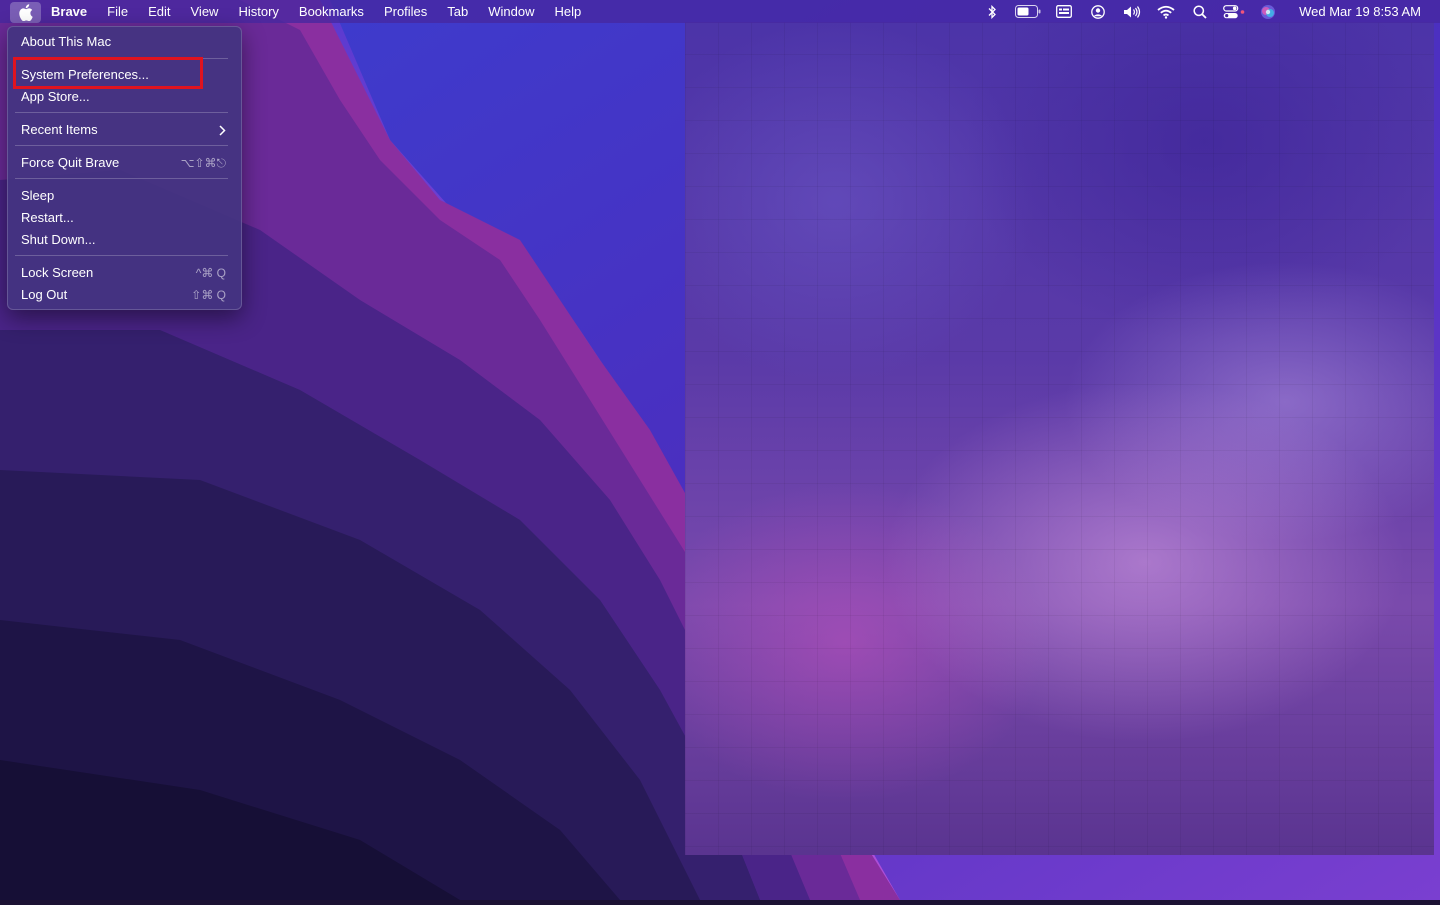 This screenshot has height=905, width=1440. I want to click on menu-history: History, so click(258, 11).